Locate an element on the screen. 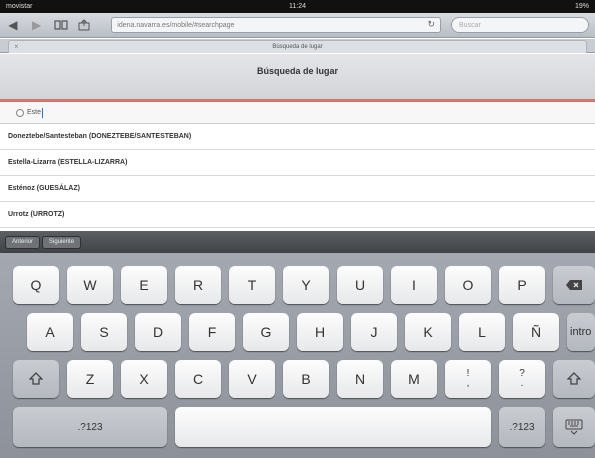  key-b: B is located at coordinates (306, 379).